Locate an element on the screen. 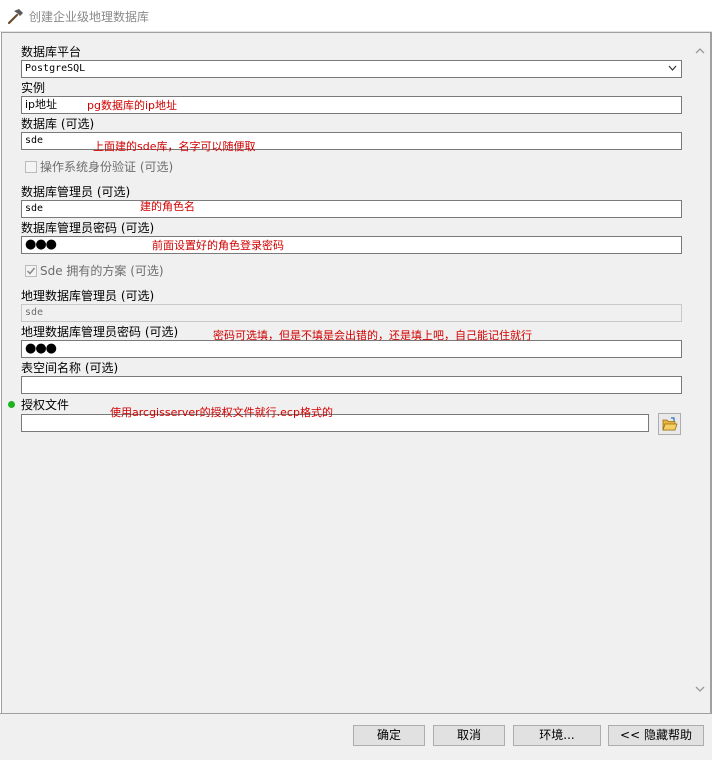  os-auth-checkbox is located at coordinates (31, 167).